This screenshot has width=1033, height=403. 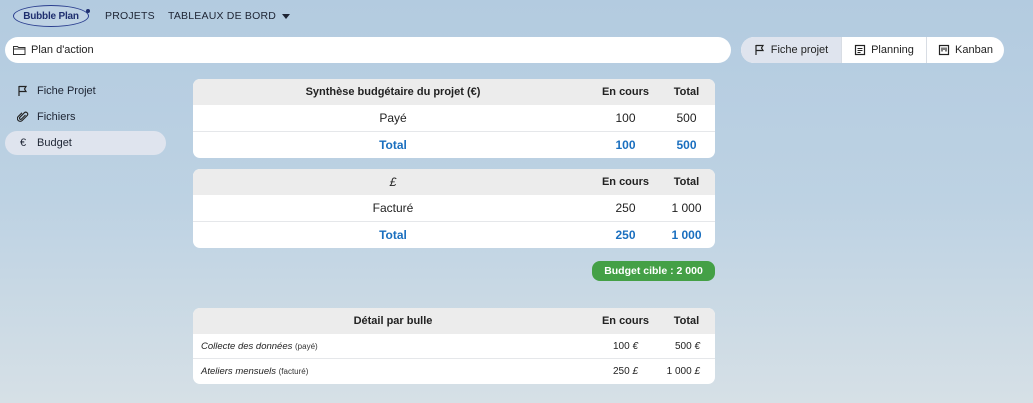 I want to click on view-fiche-projet-button: Fiche projet, so click(x=791, y=50).